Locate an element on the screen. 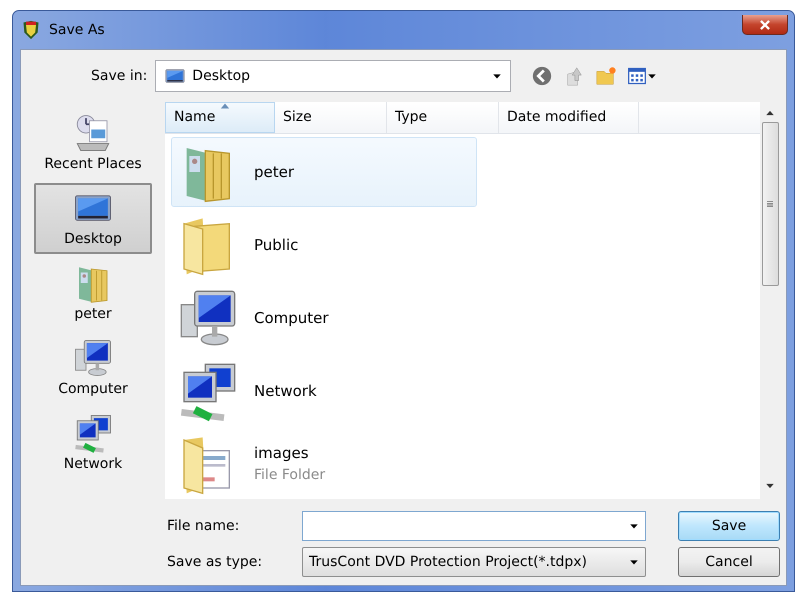 This screenshot has width=799, height=595. sidebar-item: Network is located at coordinates (93, 443).